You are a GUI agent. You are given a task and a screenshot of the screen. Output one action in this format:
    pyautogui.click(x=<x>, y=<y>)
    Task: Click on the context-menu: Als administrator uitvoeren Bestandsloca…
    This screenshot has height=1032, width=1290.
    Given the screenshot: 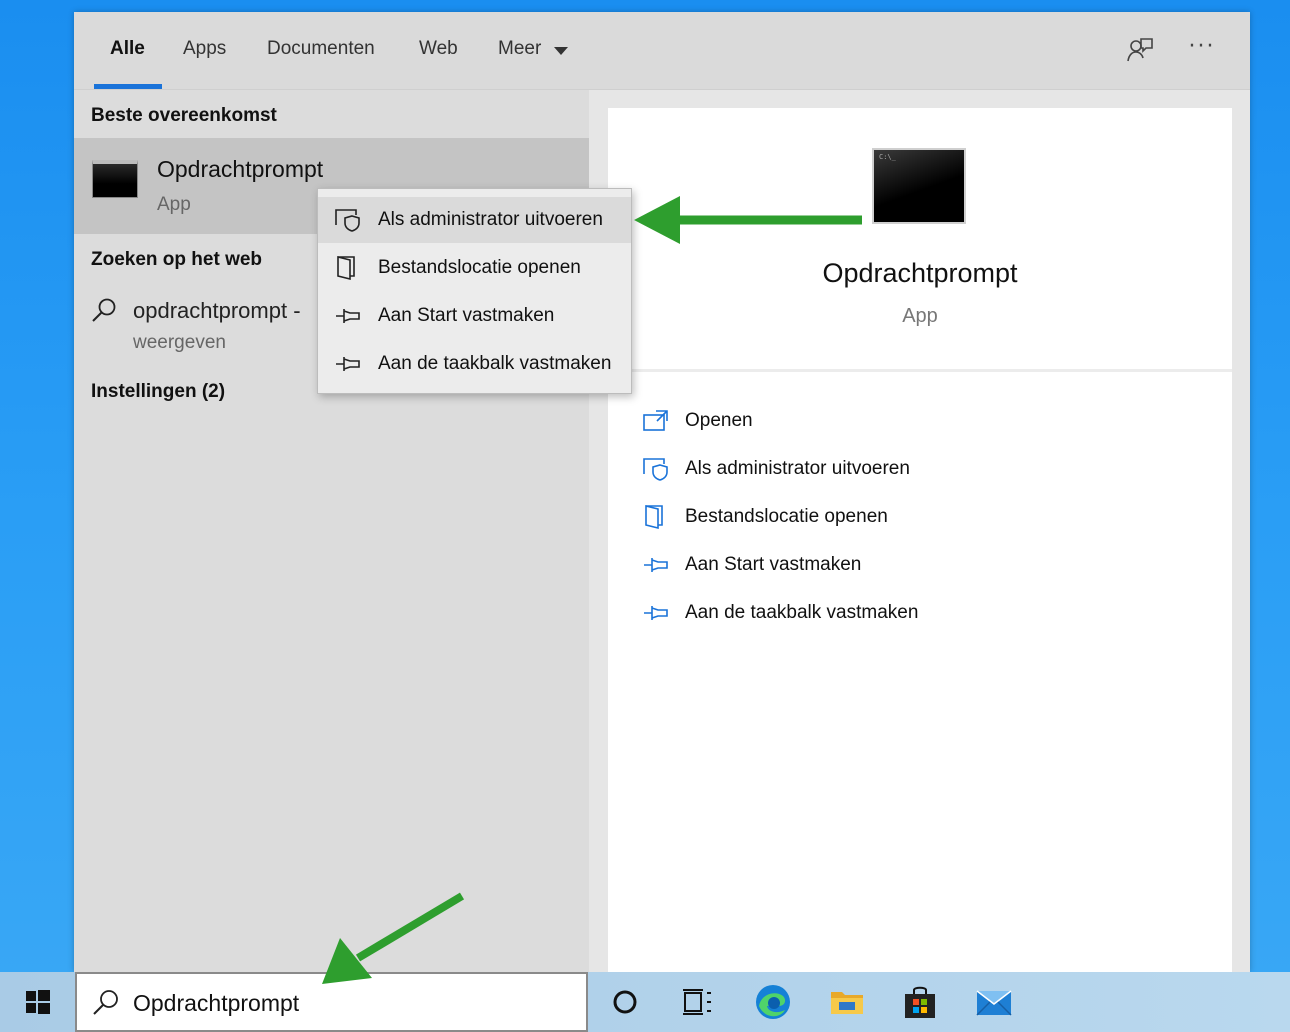 What is the action you would take?
    pyautogui.click(x=474, y=291)
    